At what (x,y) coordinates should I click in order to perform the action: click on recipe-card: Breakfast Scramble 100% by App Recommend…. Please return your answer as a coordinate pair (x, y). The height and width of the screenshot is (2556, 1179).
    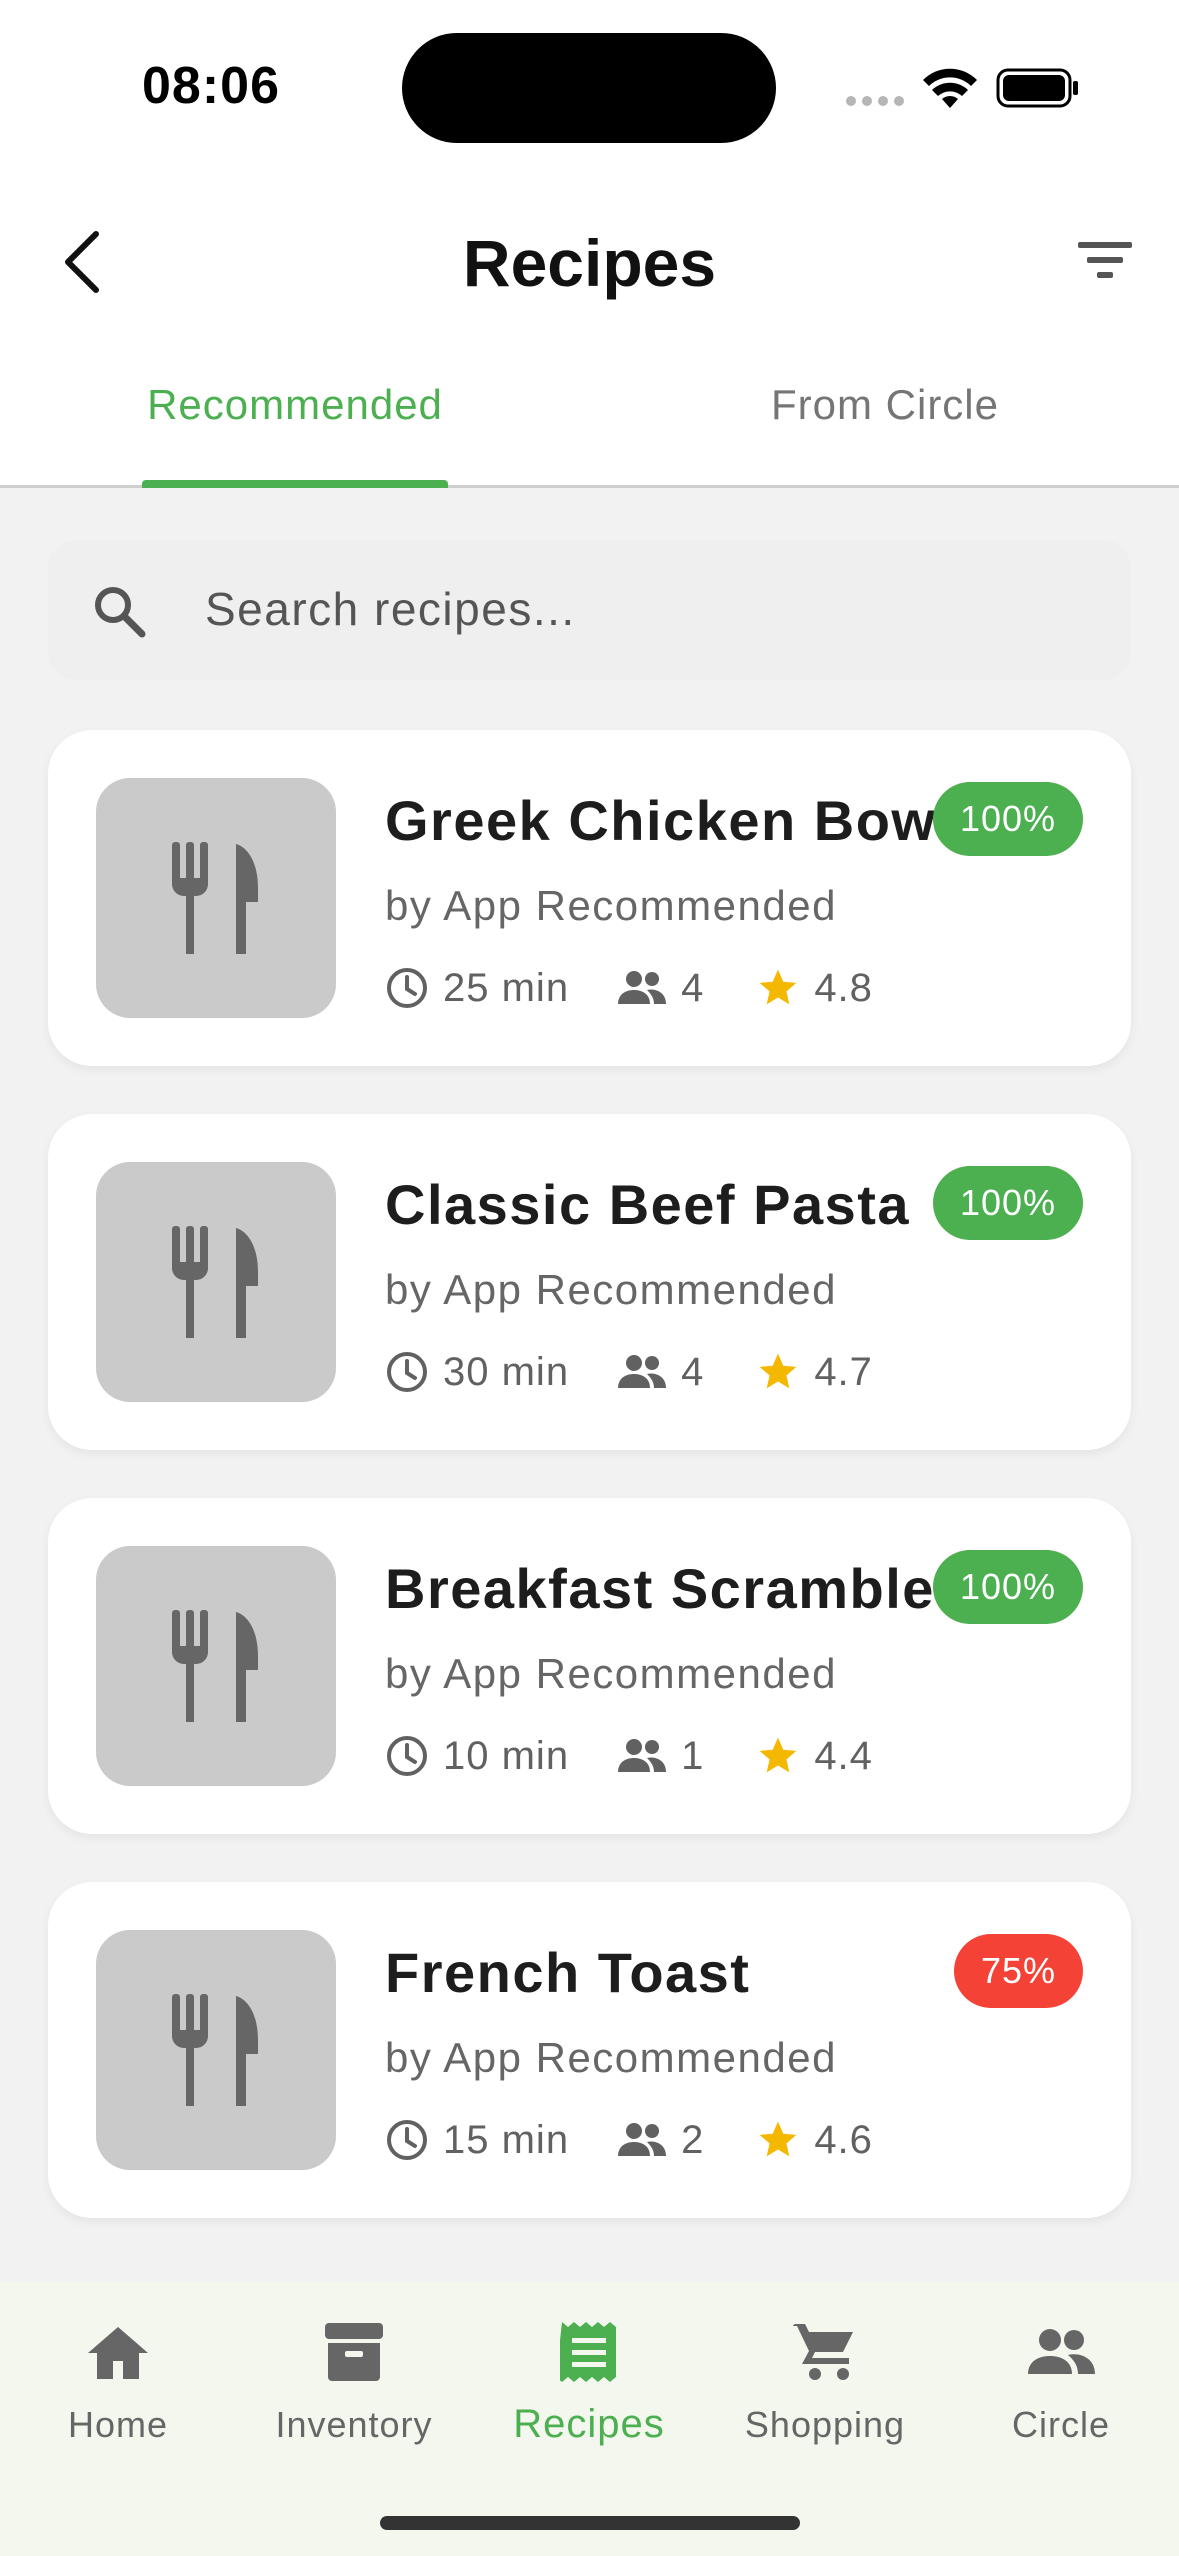
    Looking at the image, I should click on (589, 1666).